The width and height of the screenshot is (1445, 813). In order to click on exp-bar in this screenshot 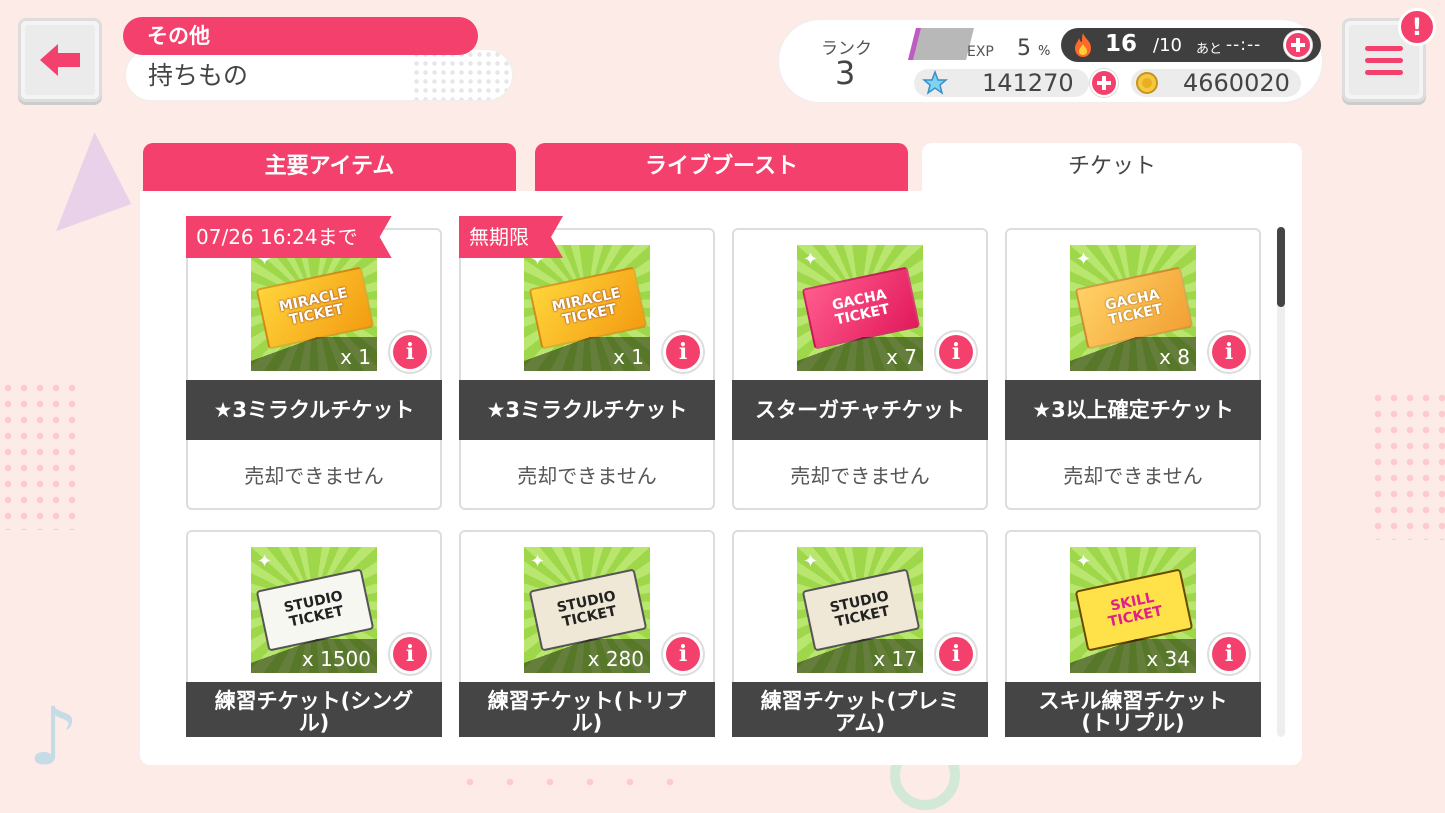, I will do `click(941, 44)`.